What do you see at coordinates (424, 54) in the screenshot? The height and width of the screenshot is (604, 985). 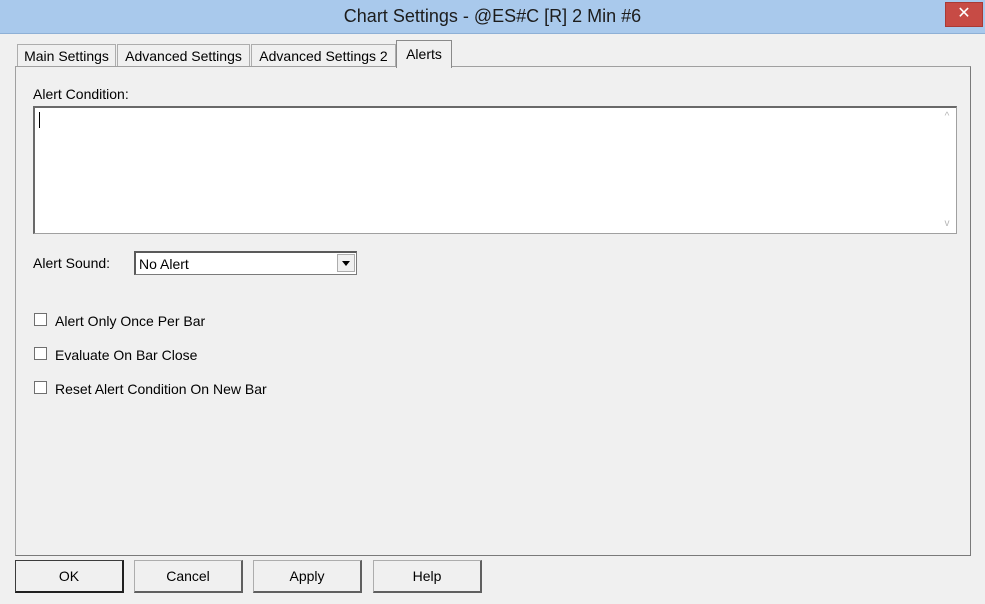 I see `tab-alerts: Alerts` at bounding box center [424, 54].